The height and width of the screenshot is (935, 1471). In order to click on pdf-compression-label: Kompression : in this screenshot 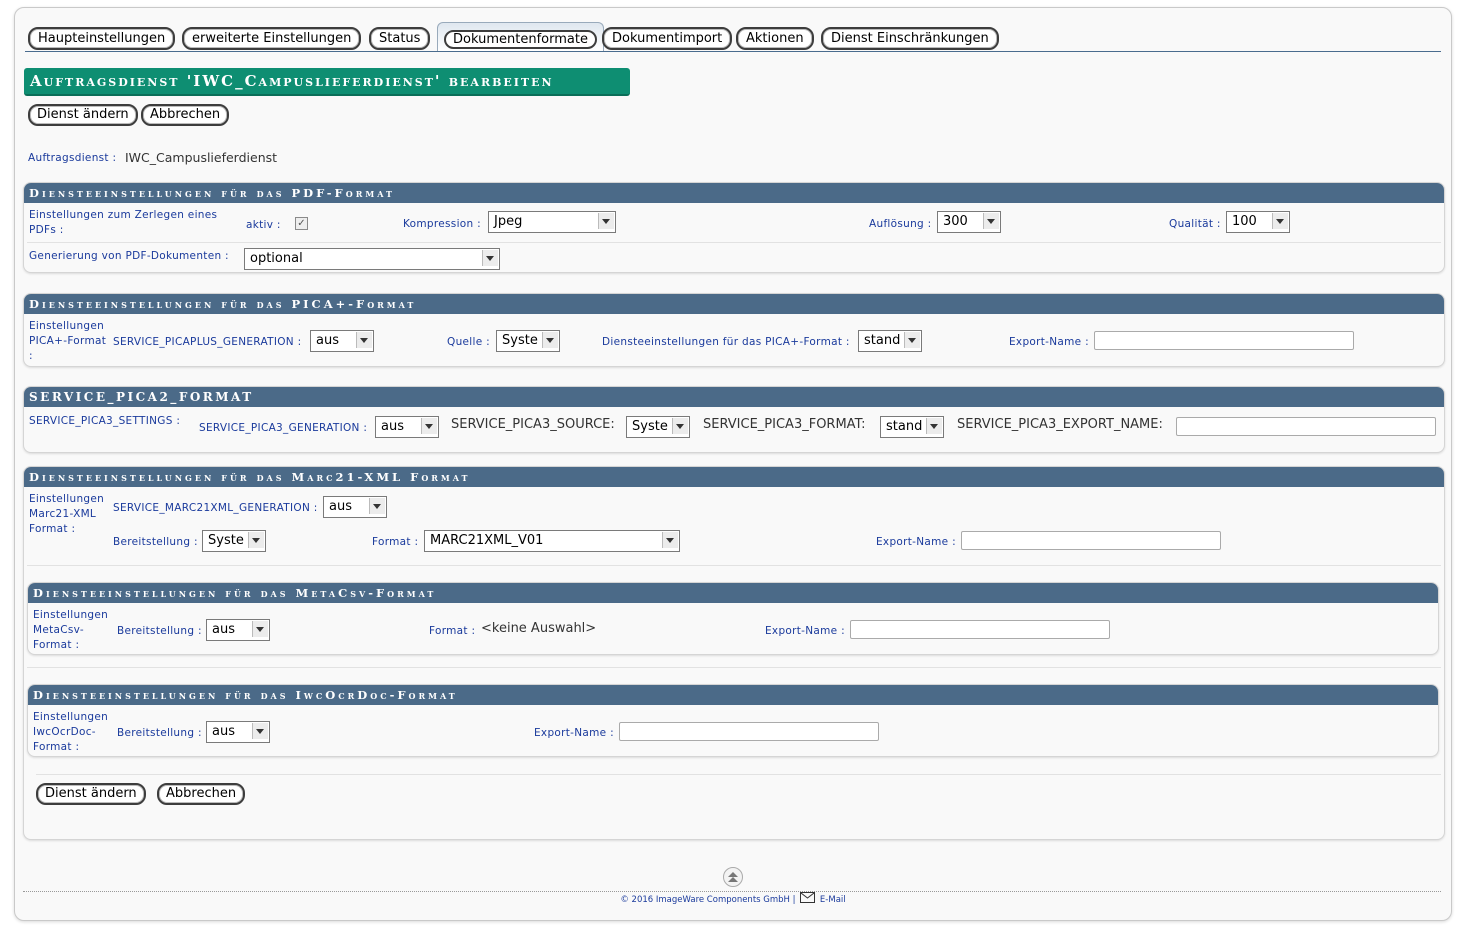, I will do `click(442, 224)`.